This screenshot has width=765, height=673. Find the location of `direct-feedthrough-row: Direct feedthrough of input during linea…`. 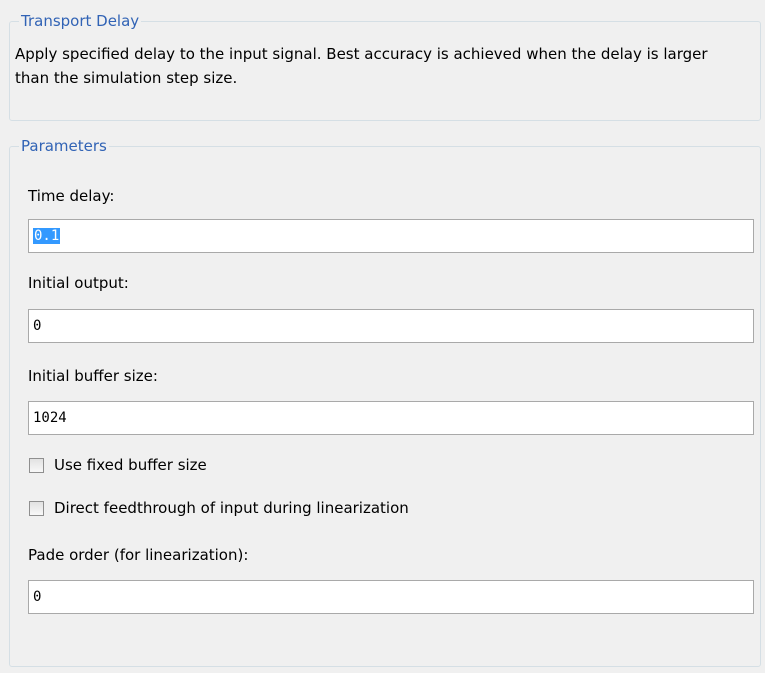

direct-feedthrough-row: Direct feedthrough of input during linea… is located at coordinates (219, 508).